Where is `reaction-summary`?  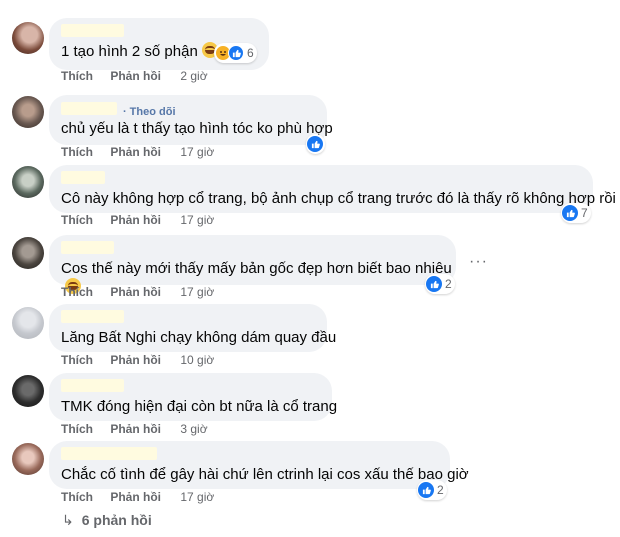 reaction-summary is located at coordinates (315, 144).